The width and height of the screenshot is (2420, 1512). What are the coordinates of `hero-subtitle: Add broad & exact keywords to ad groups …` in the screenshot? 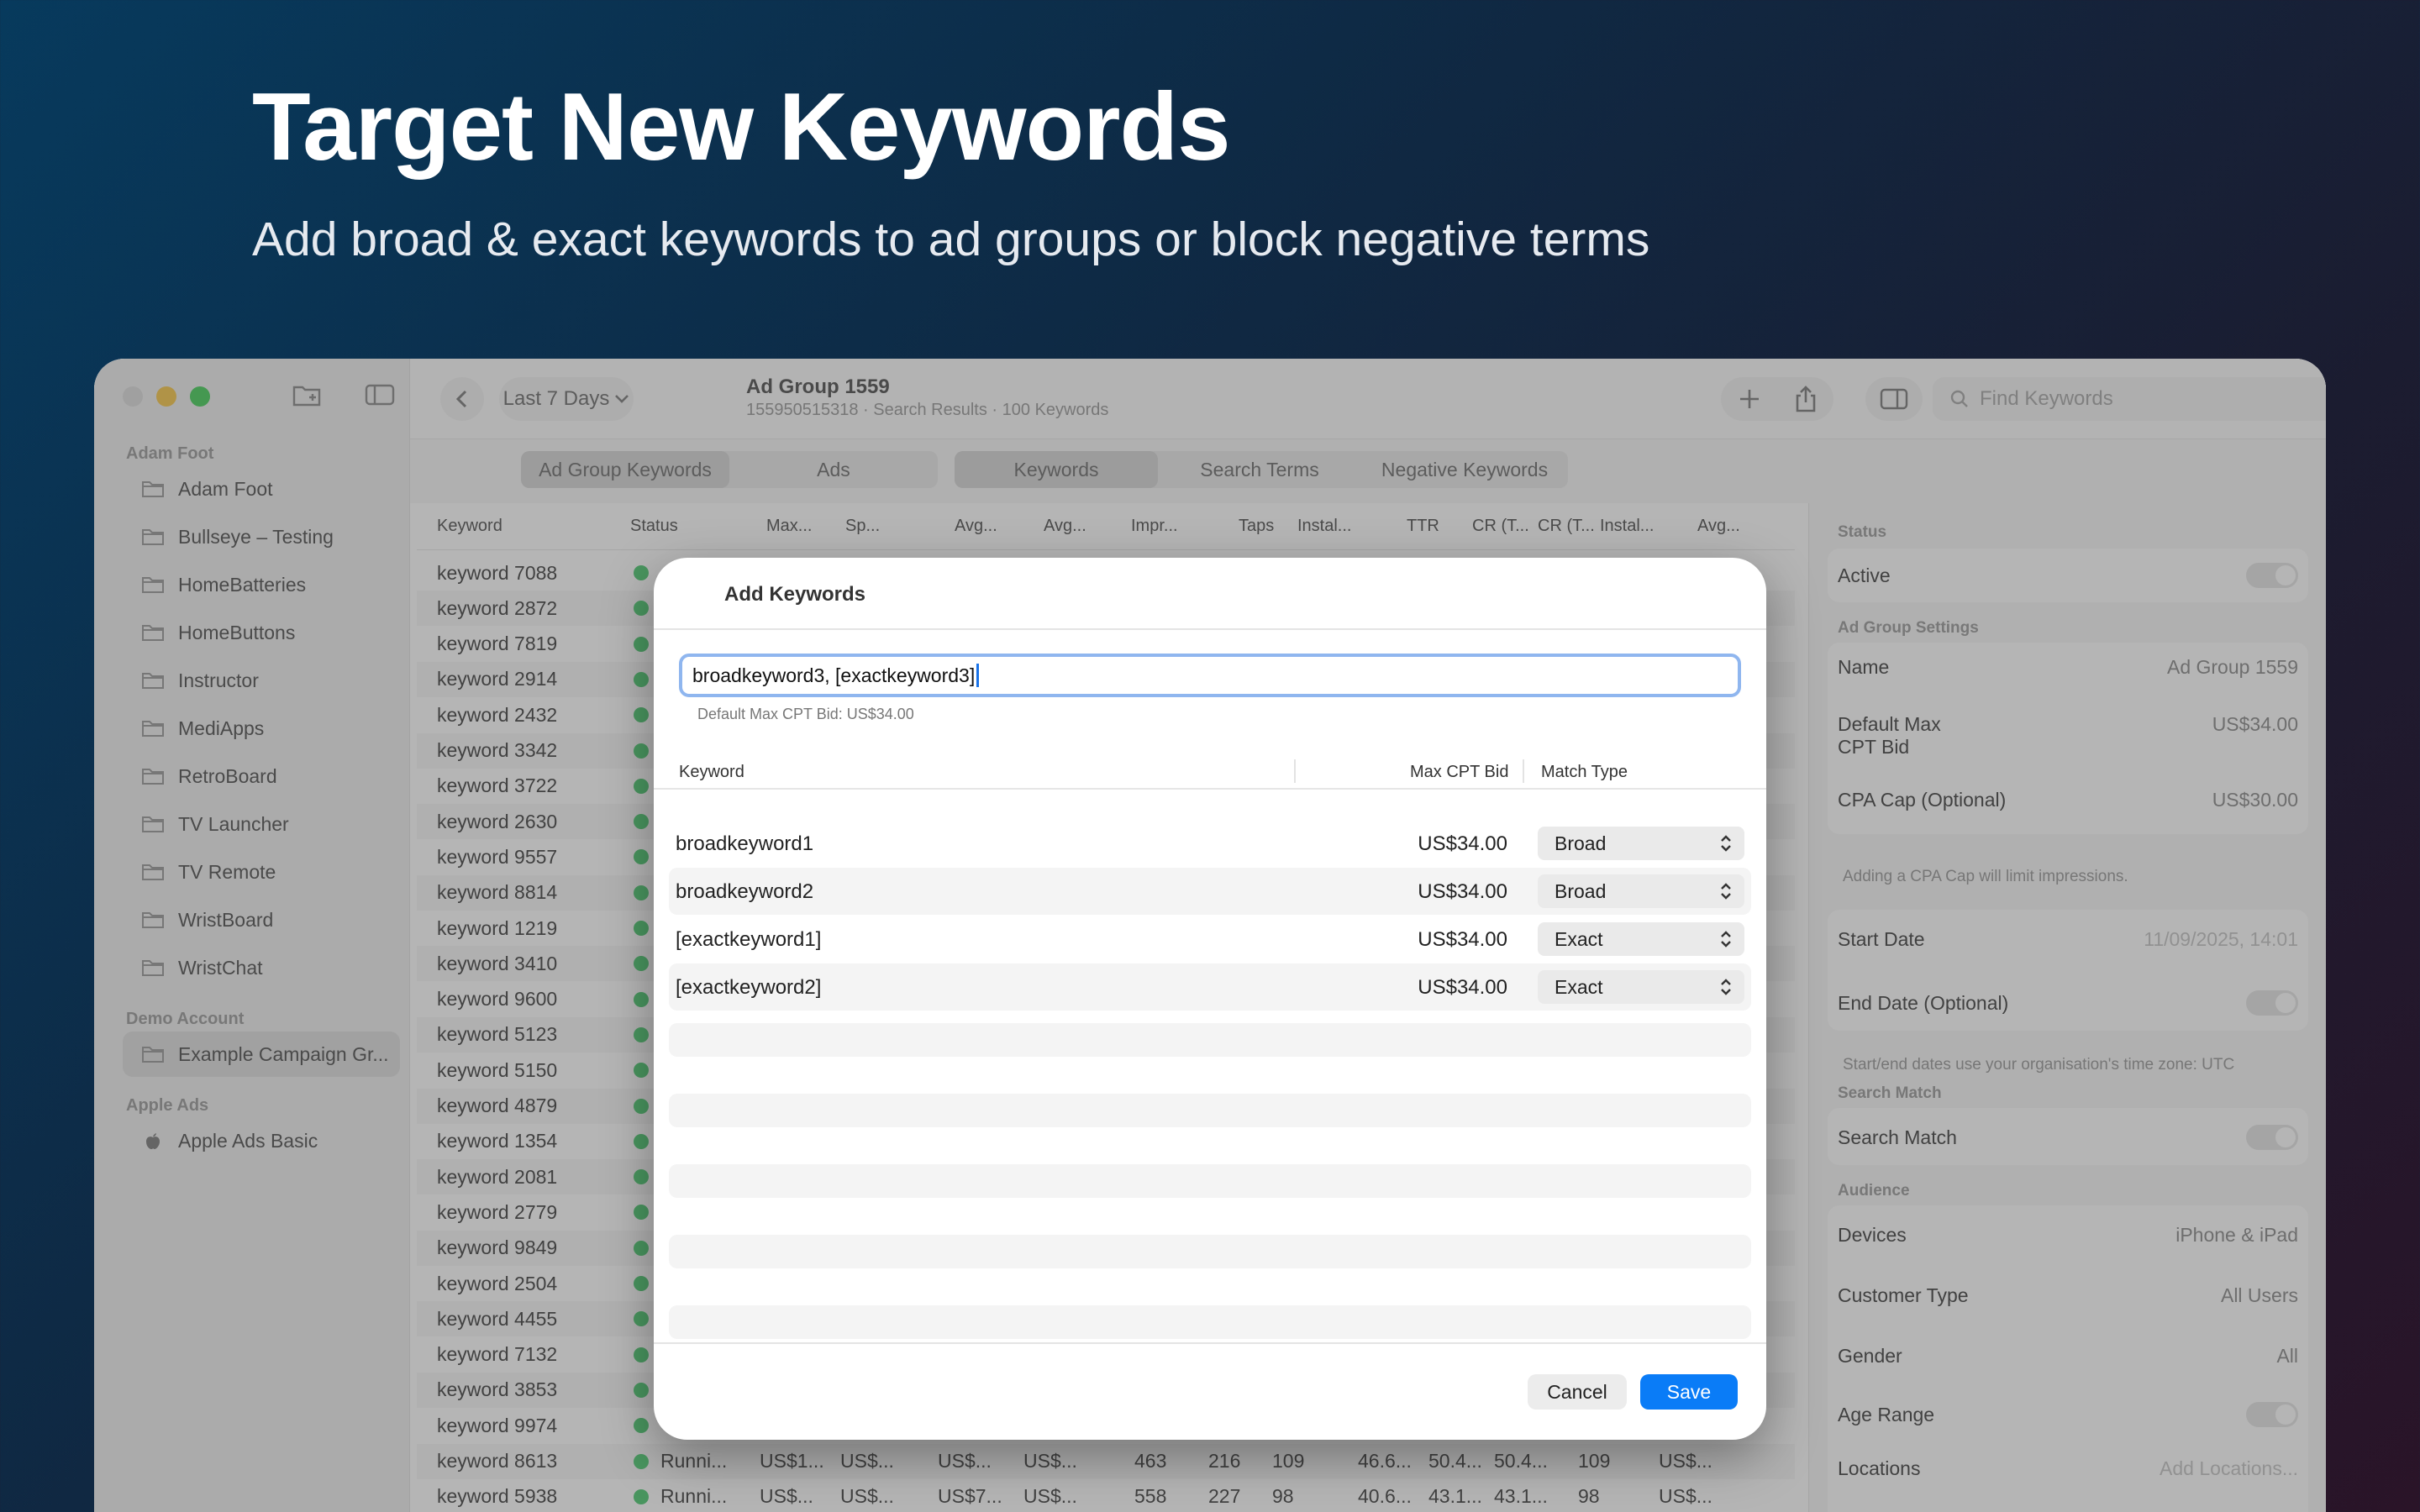 It's located at (951, 239).